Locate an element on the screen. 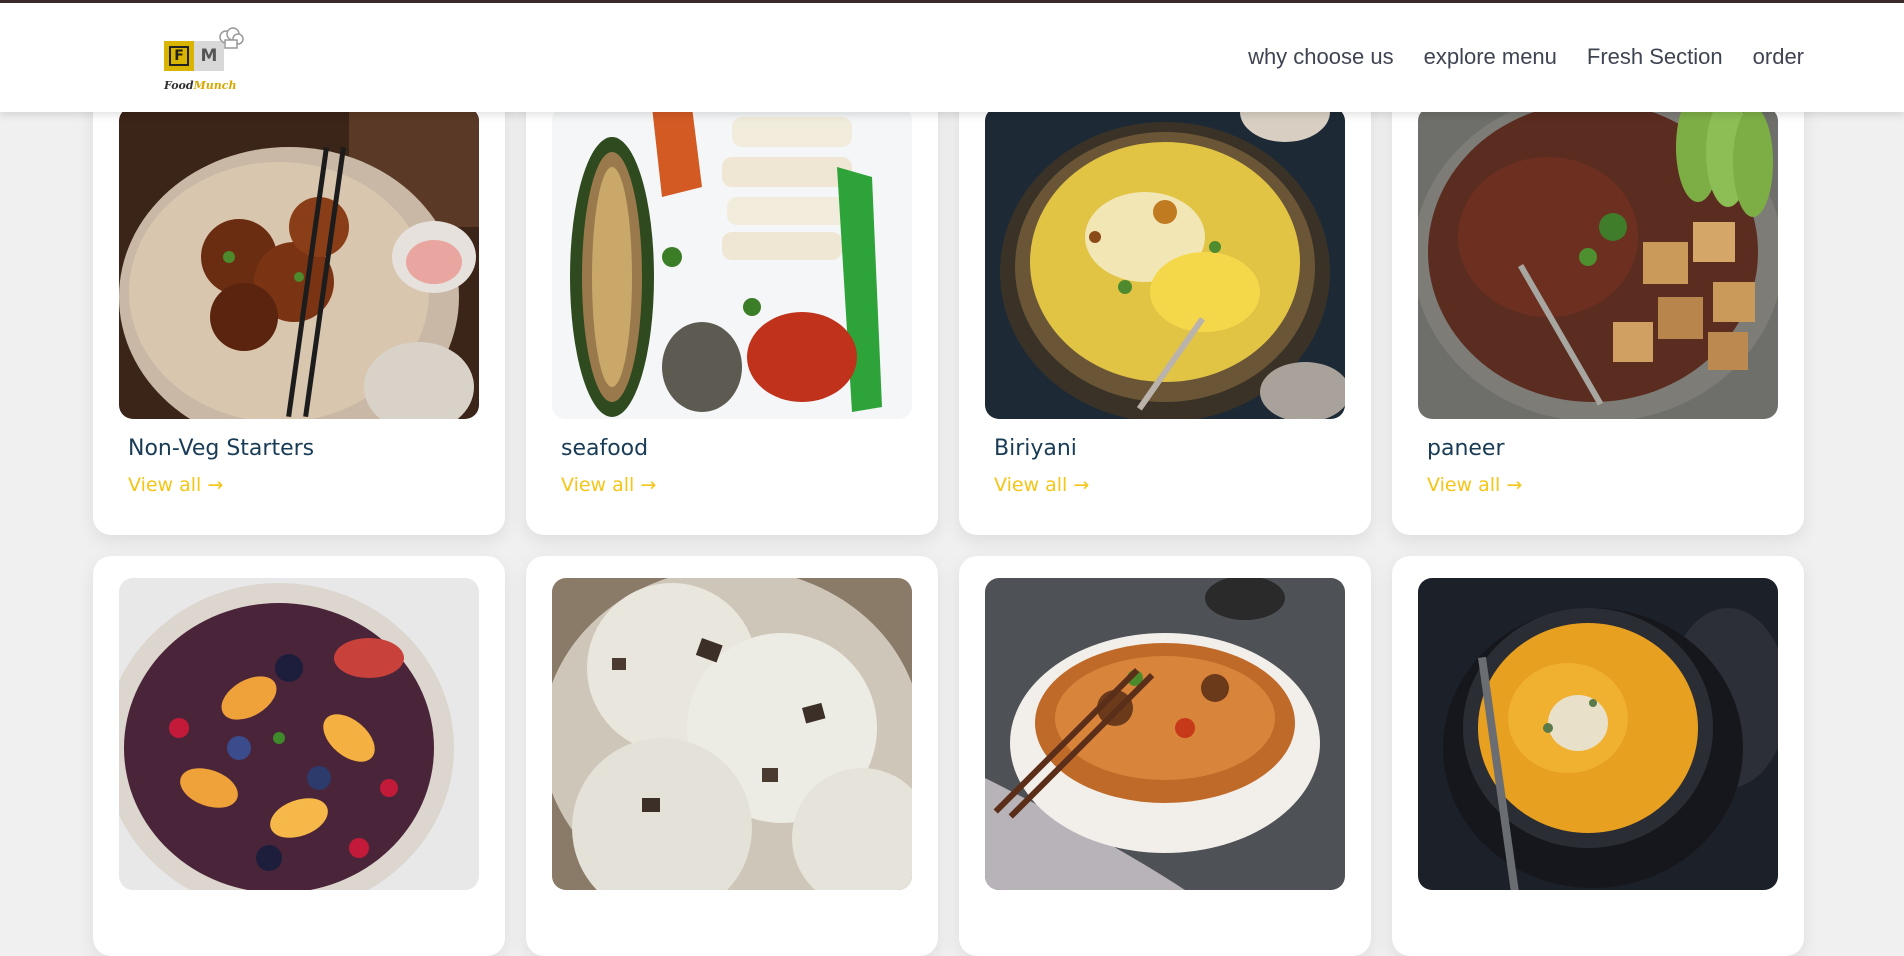 This screenshot has width=1904, height=956. menu-card-biriyani: Biriyani View all → is located at coordinates (1165, 310).